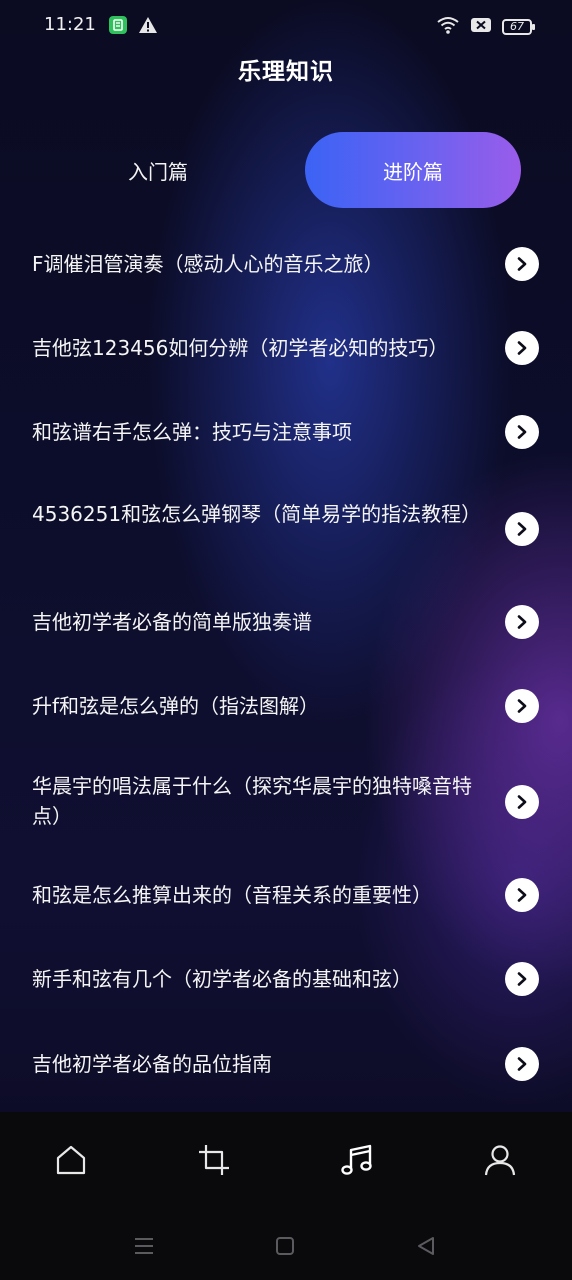 This screenshot has height=1280, width=572. Describe the element at coordinates (172, 622) in the screenshot. I see `list-item-title: 吉他初学者必备的简单版独奏谱` at that location.